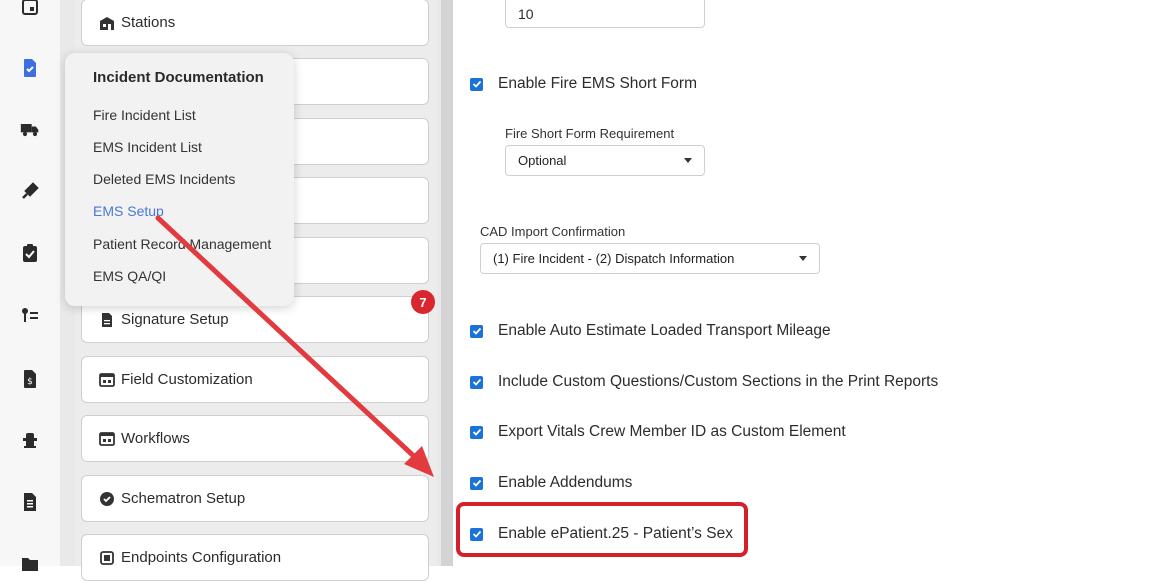  What do you see at coordinates (30, 315) in the screenshot?
I see `key-list-icon` at bounding box center [30, 315].